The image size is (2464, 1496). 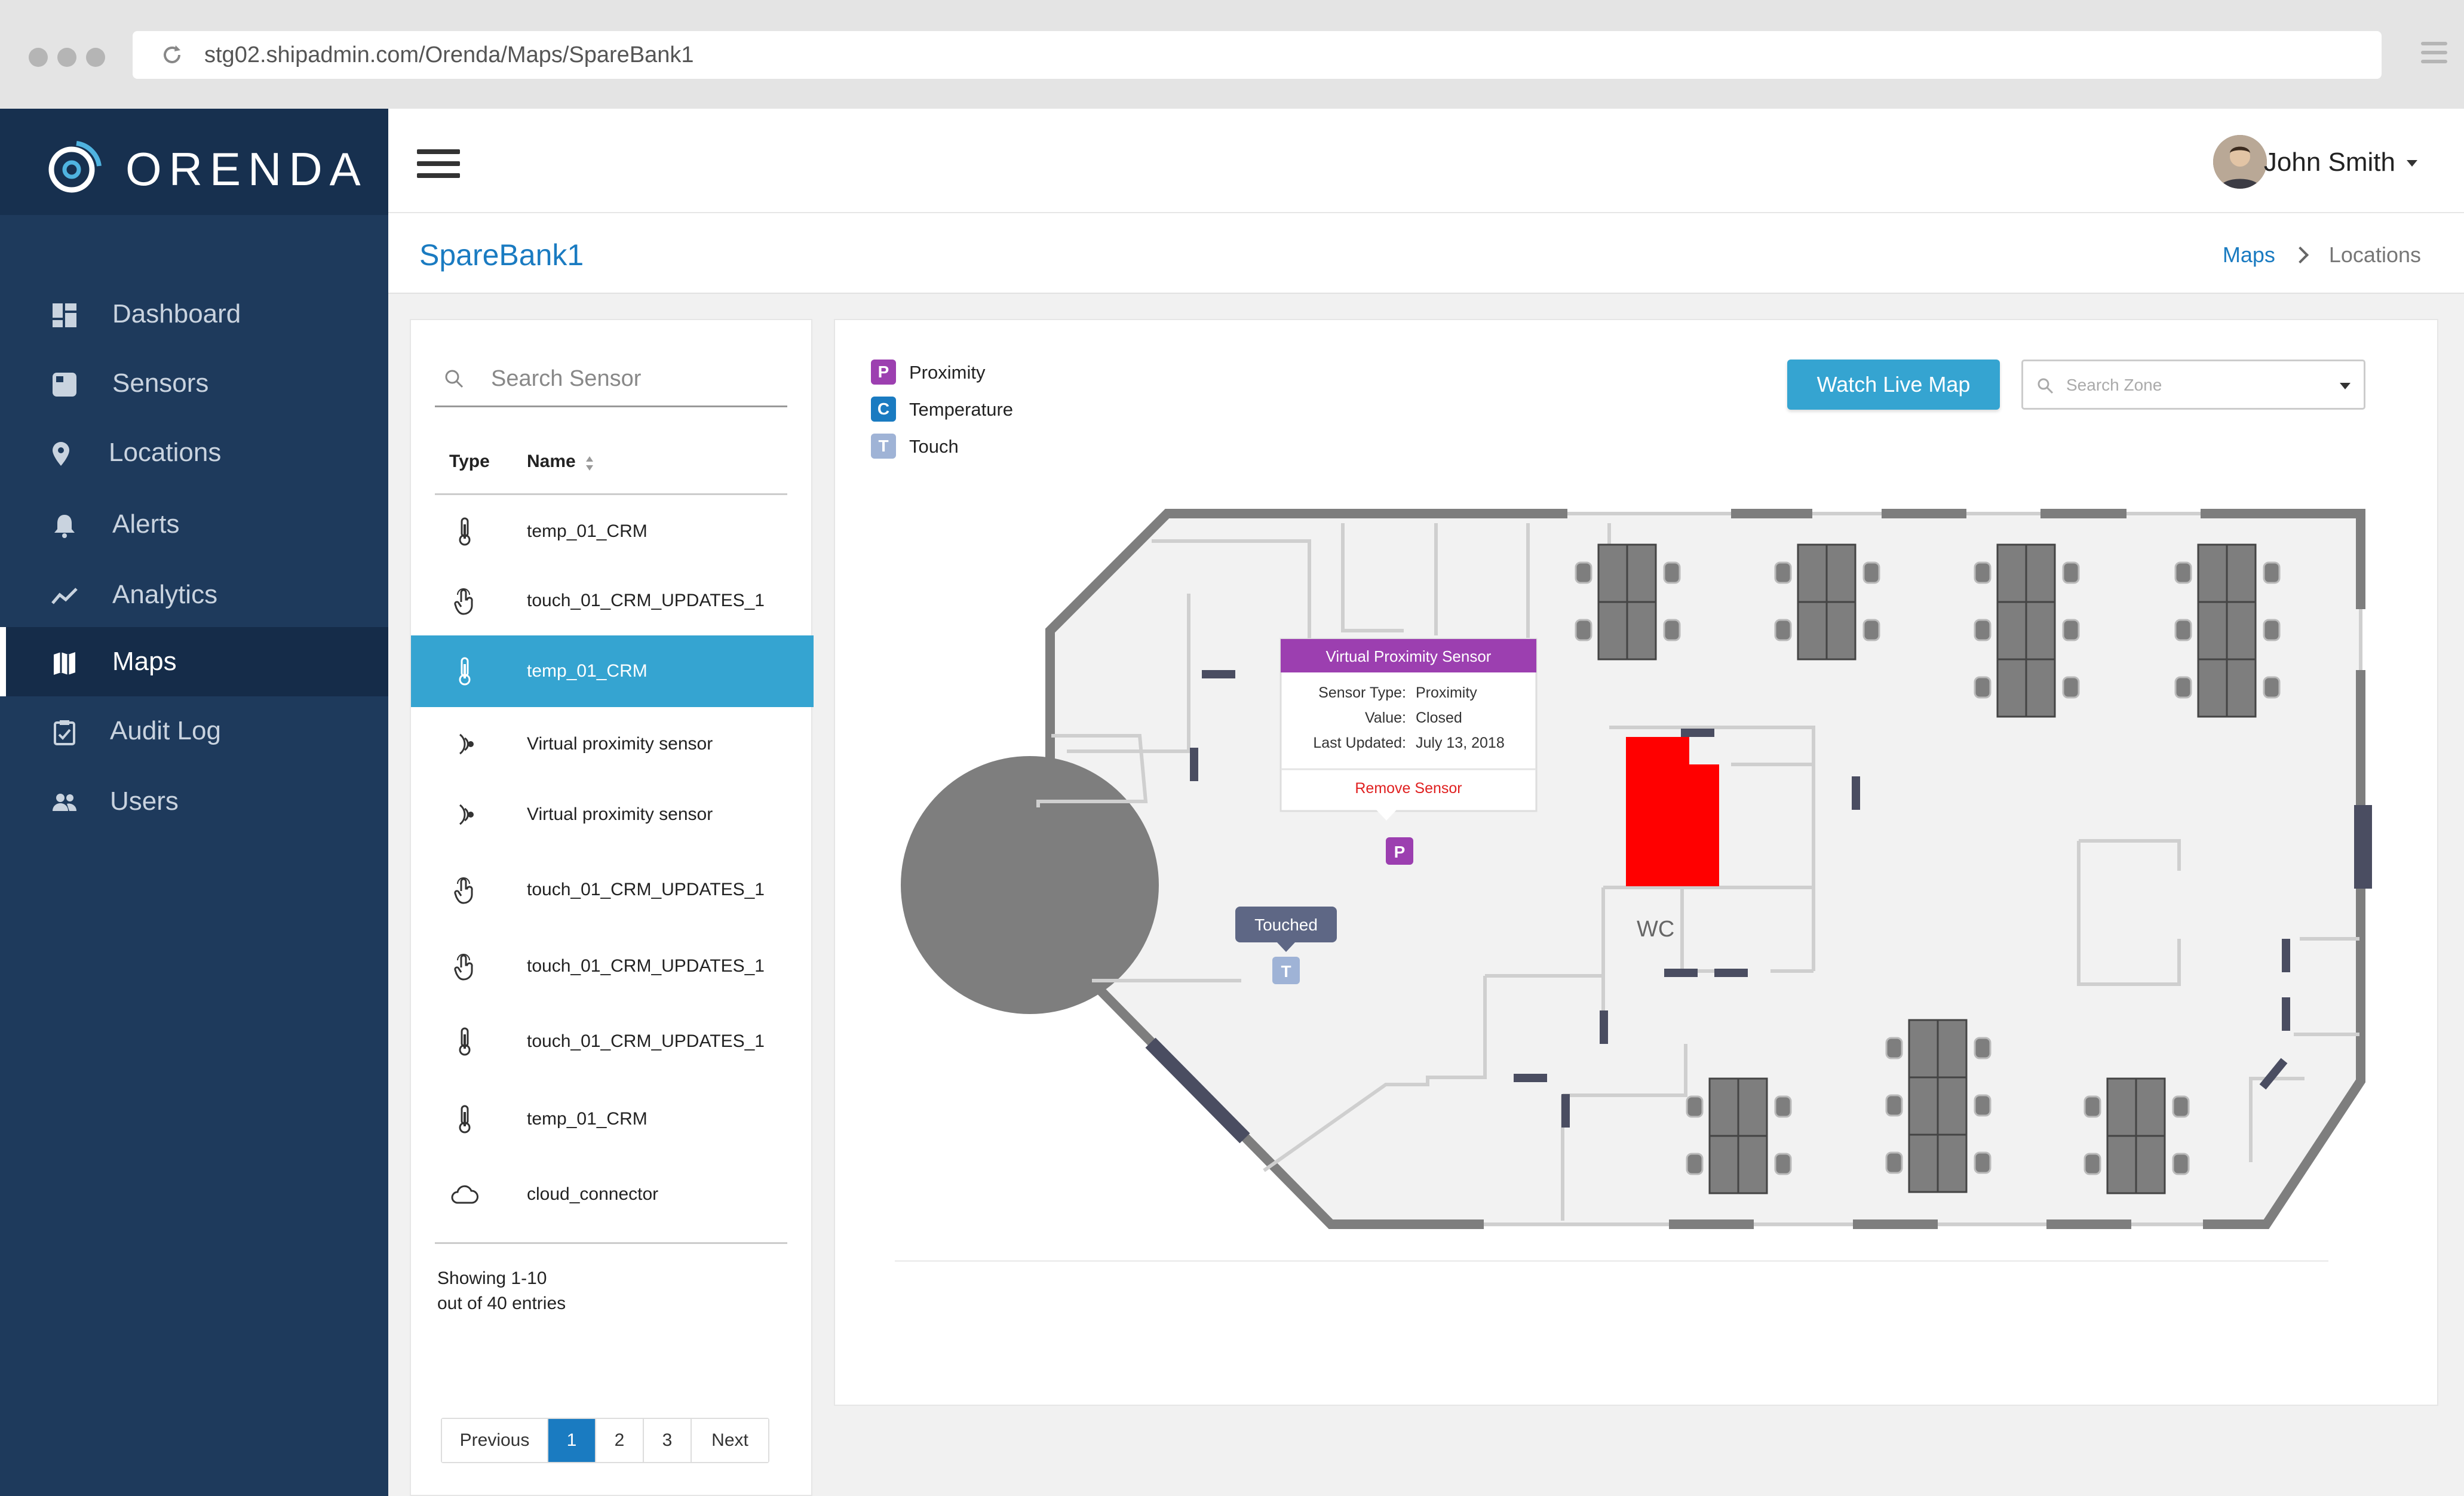 I want to click on room-label-wc: WC, so click(x=1656, y=930).